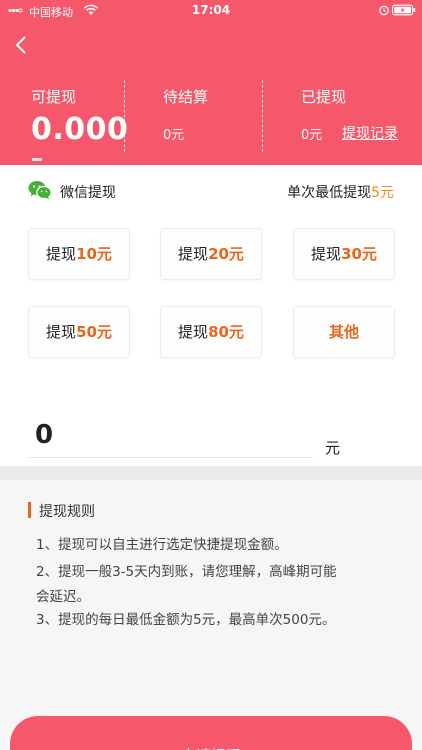 The width and height of the screenshot is (422, 750). Describe the element at coordinates (211, 190) in the screenshot. I see `wechat-withdraw-row: 微信提现 单次最低提现5元` at that location.